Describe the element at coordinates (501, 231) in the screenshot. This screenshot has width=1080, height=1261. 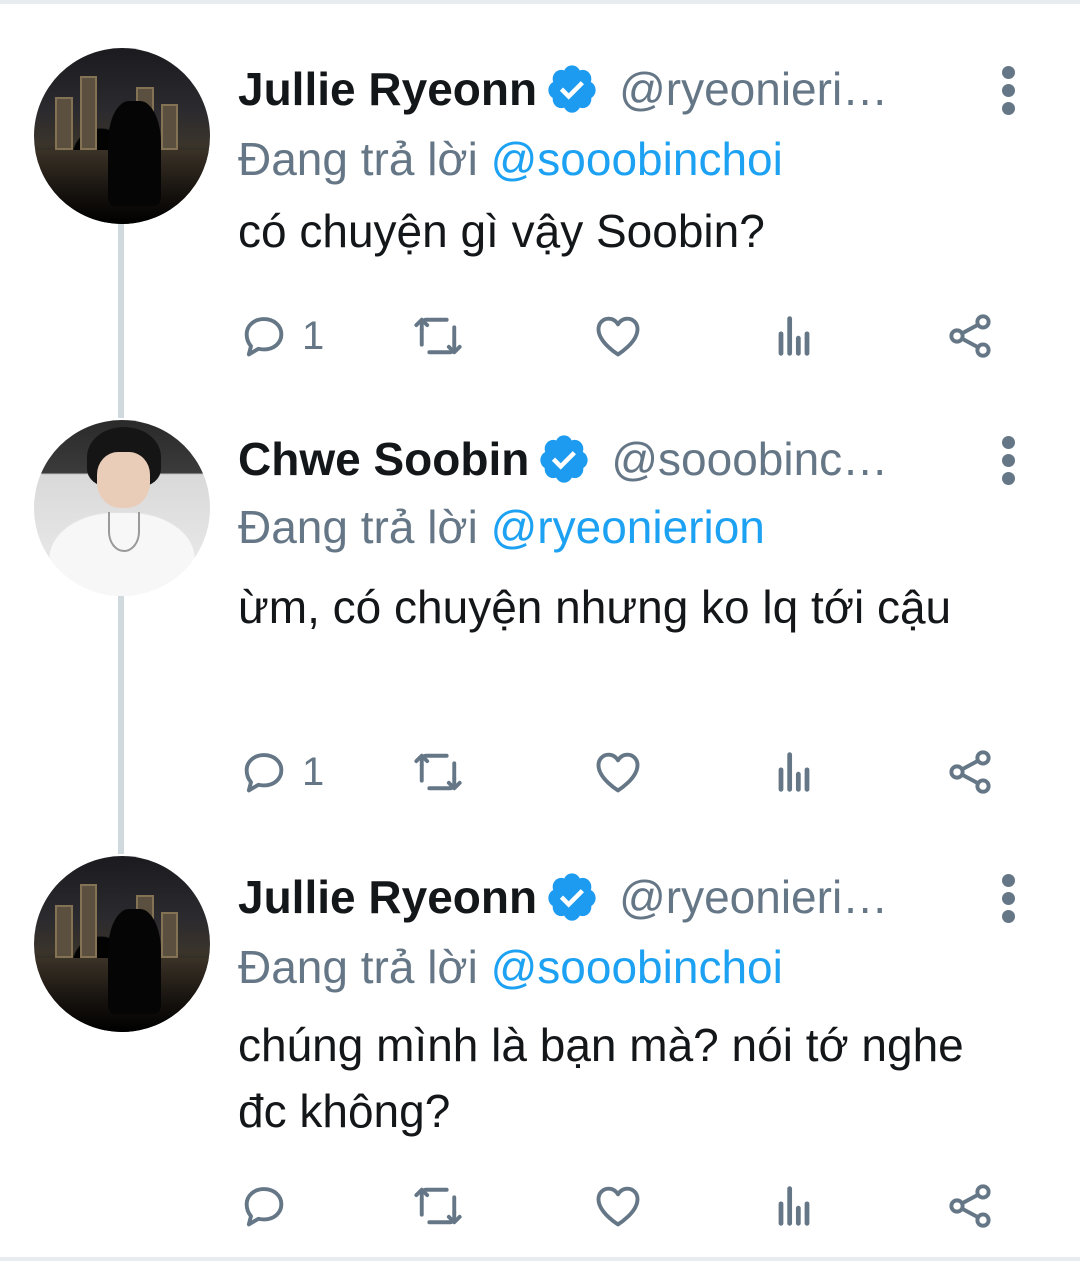
I see `tweet-text: có chuyện gì vậy Soobin?` at that location.